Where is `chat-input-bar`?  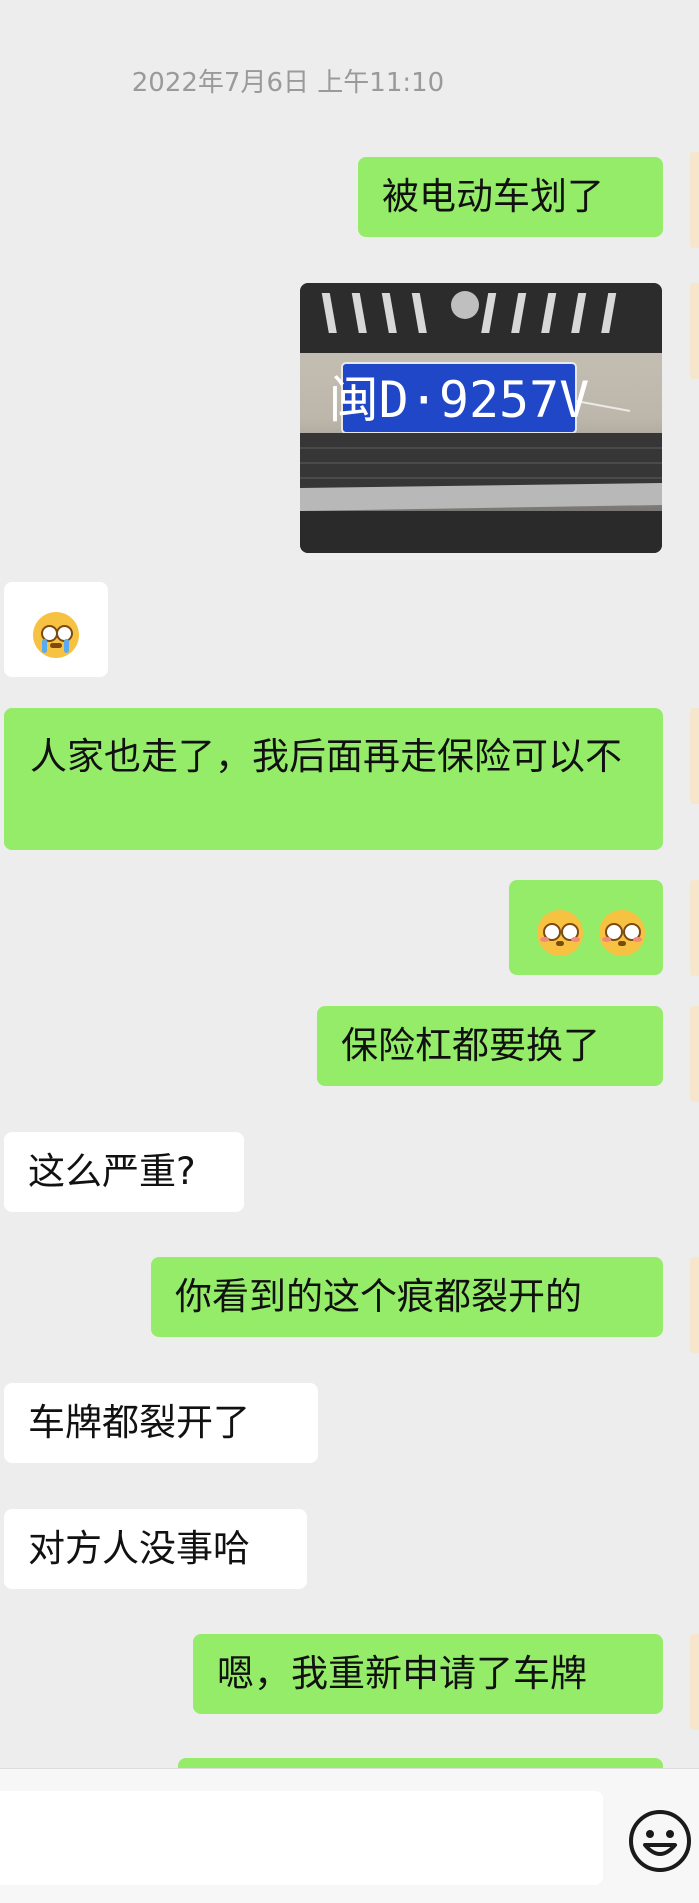
chat-input-bar is located at coordinates (349, 1835).